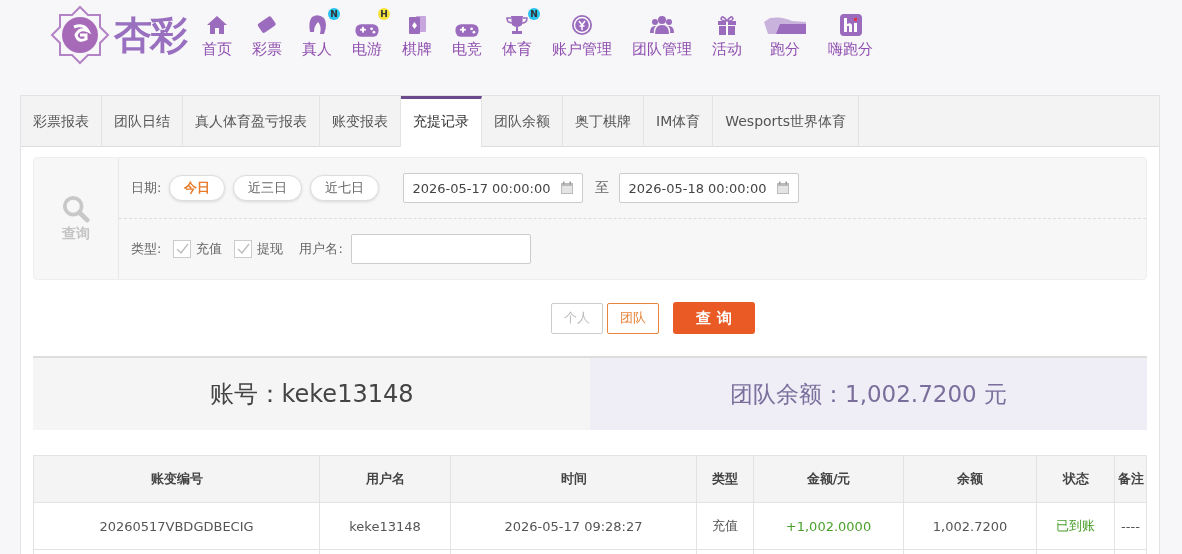 Image resolution: width=1182 pixels, height=554 pixels. What do you see at coordinates (725, 526) in the screenshot?
I see `table-cell: 充值` at bounding box center [725, 526].